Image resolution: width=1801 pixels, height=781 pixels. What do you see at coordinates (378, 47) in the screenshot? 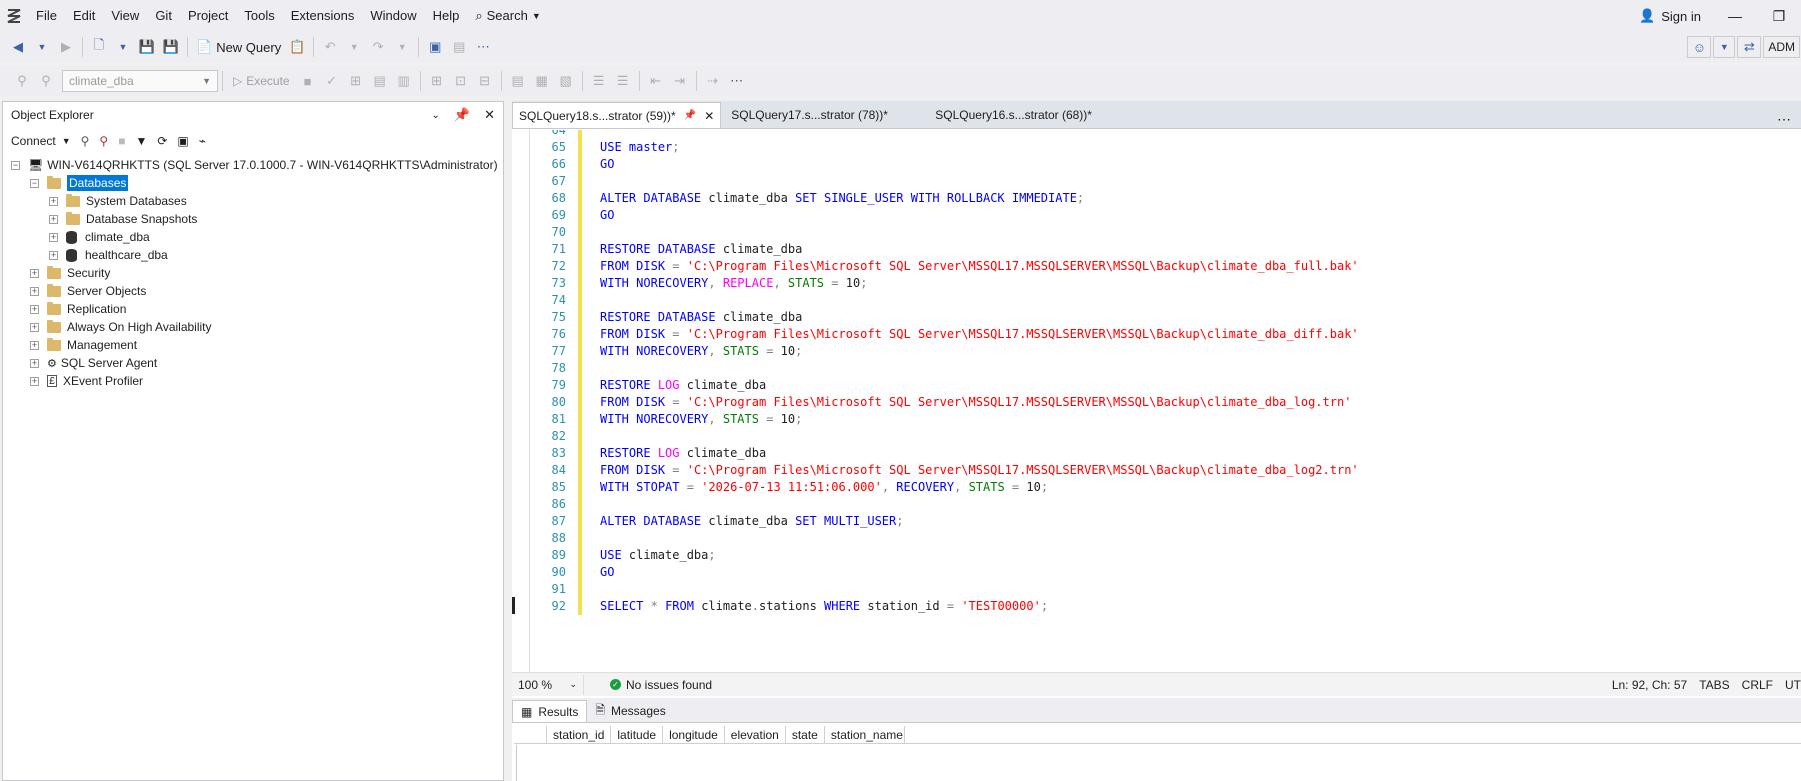
I see `redo-icon: ↷` at bounding box center [378, 47].